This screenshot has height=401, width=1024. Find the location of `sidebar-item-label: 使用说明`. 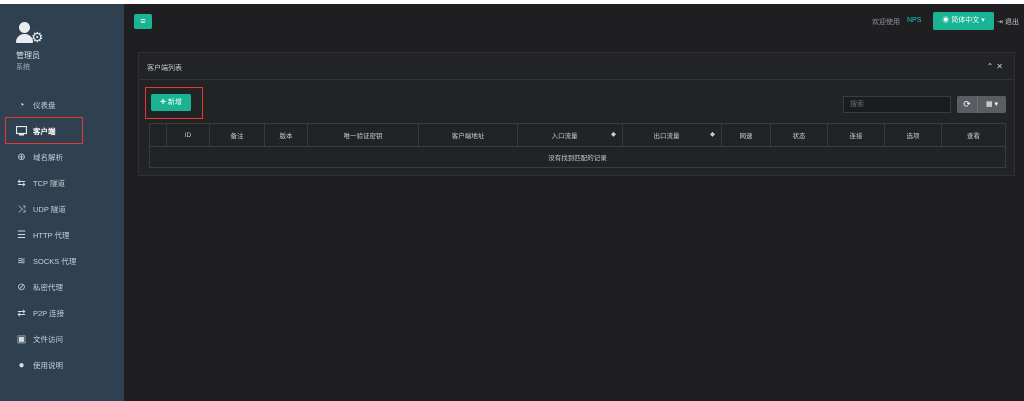

sidebar-item-label: 使用说明 is located at coordinates (48, 365).